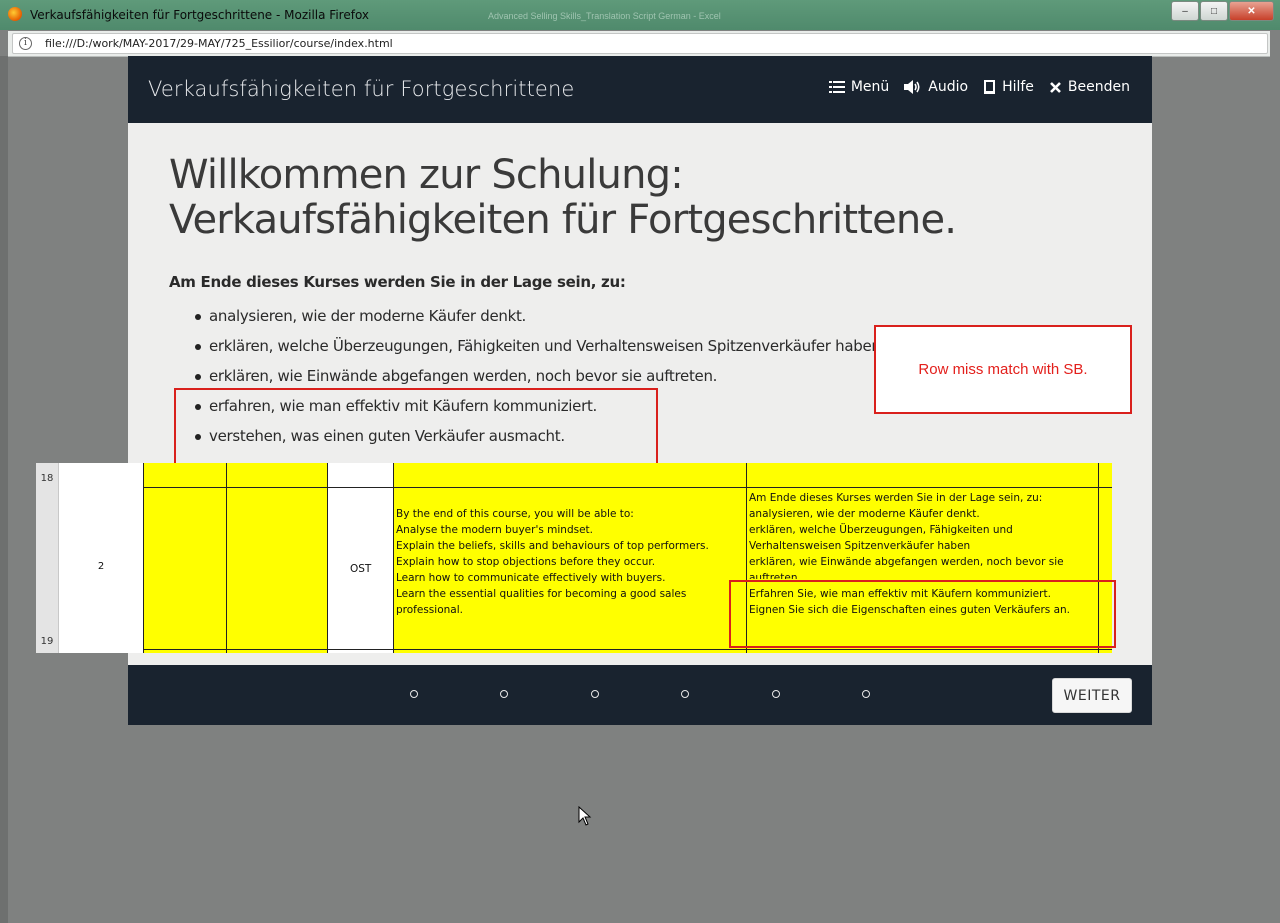 This screenshot has height=923, width=1280. Describe the element at coordinates (640, 695) in the screenshot. I see `course-footer: WEITER` at that location.